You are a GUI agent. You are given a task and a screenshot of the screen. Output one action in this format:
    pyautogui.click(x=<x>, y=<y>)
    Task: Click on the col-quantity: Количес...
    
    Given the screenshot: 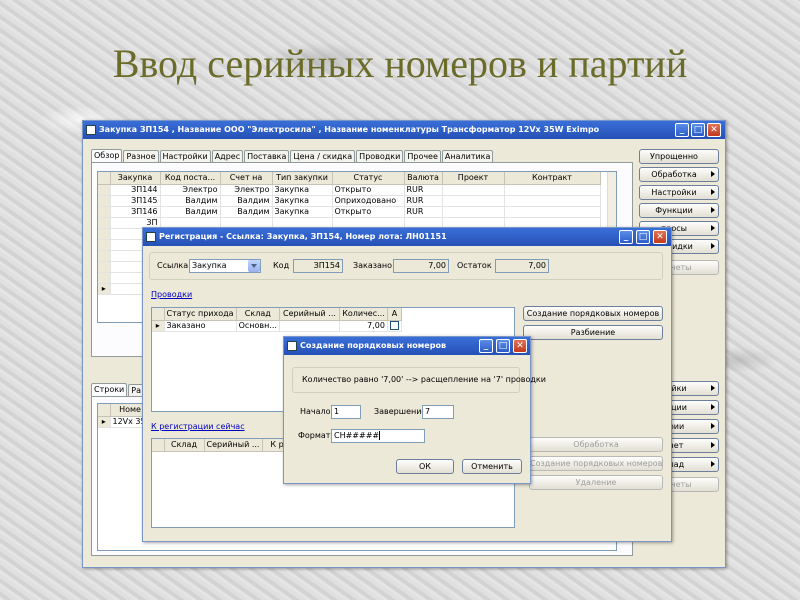 What is the action you would take?
    pyautogui.click(x=363, y=314)
    